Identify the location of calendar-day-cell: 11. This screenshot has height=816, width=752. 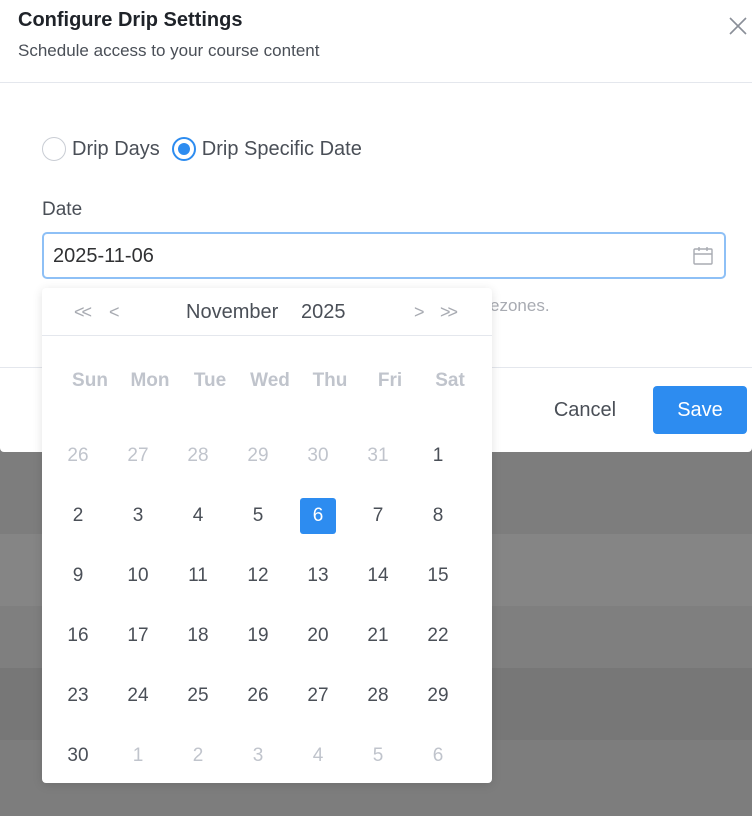
(198, 576).